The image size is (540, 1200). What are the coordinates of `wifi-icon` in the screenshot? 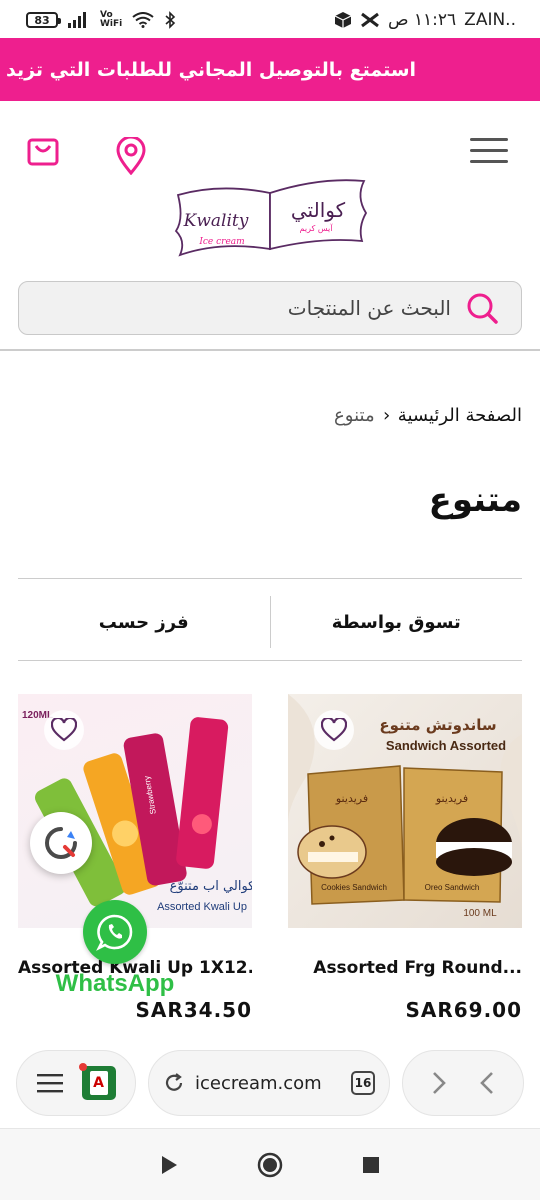 It's located at (143, 20).